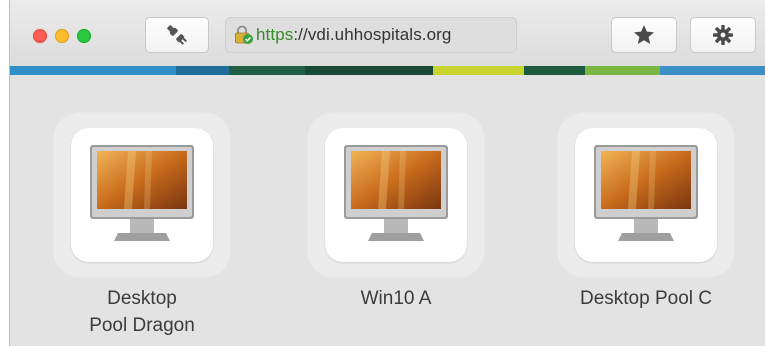  I want to click on address-bar: https://vdi.uhhospitals.org, so click(371, 35).